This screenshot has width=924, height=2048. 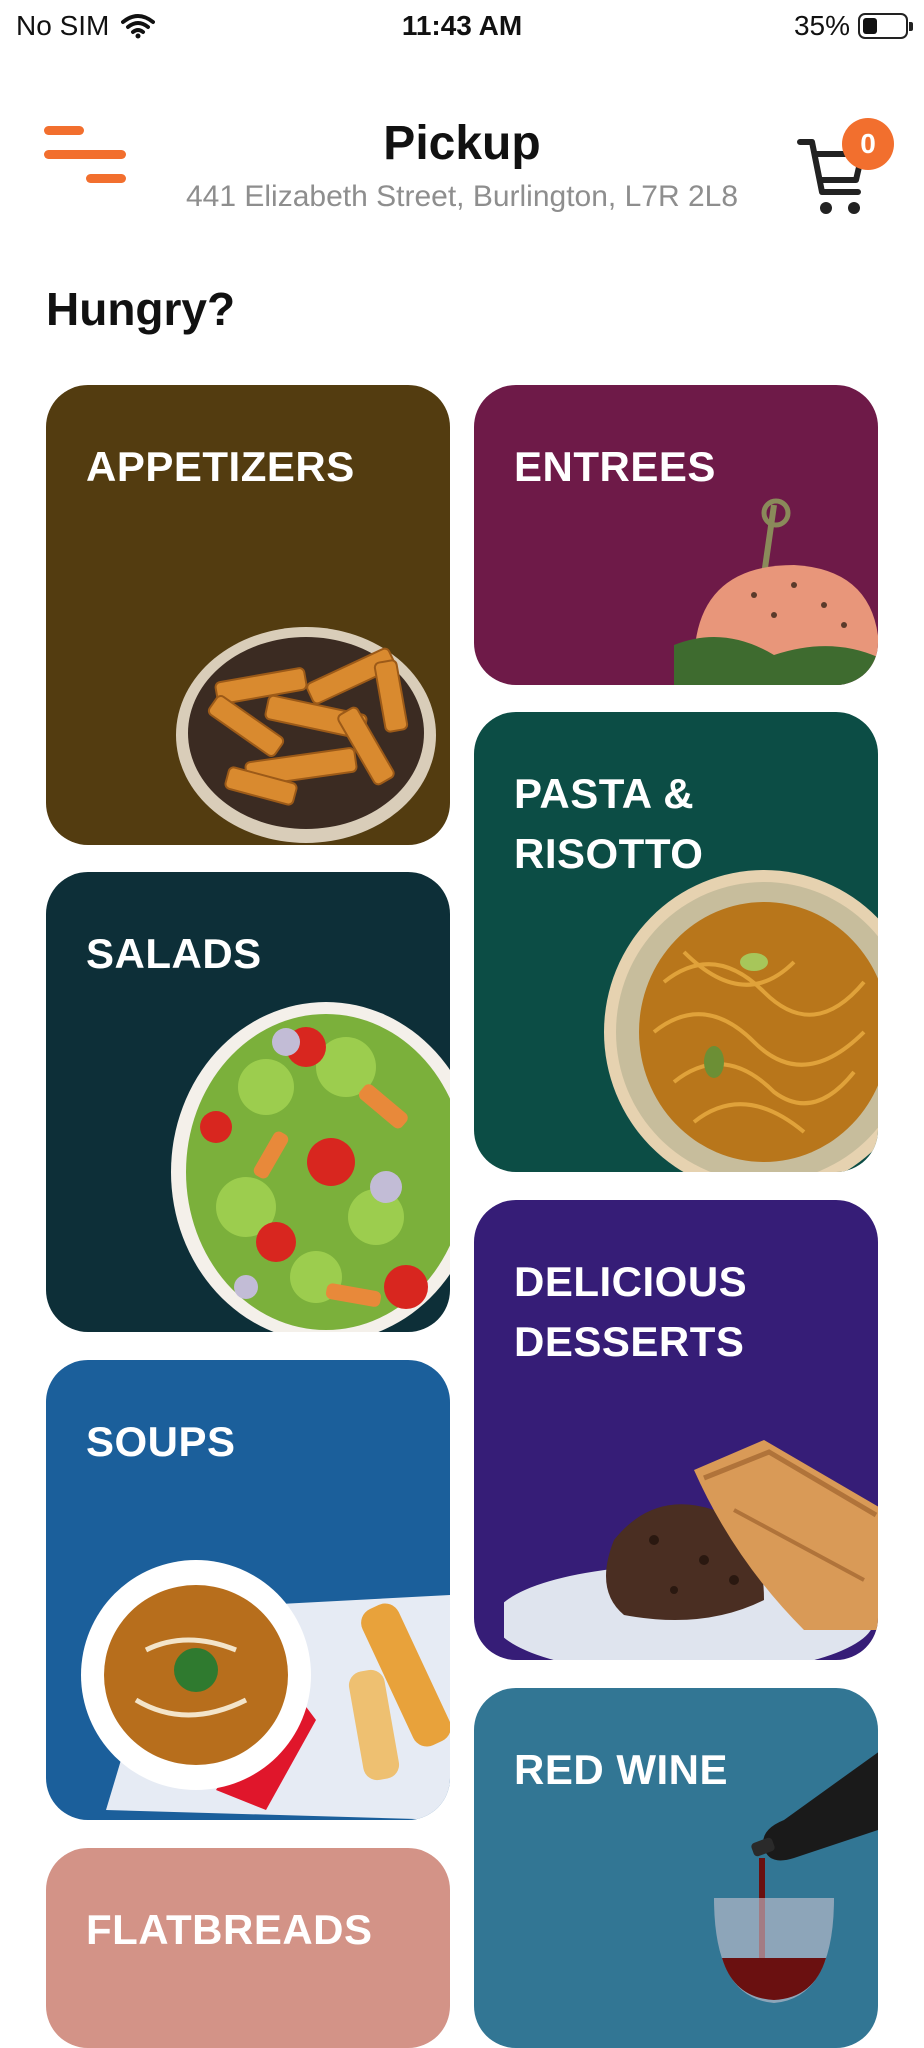 What do you see at coordinates (265, 1690) in the screenshot?
I see `soup-bowl-icon` at bounding box center [265, 1690].